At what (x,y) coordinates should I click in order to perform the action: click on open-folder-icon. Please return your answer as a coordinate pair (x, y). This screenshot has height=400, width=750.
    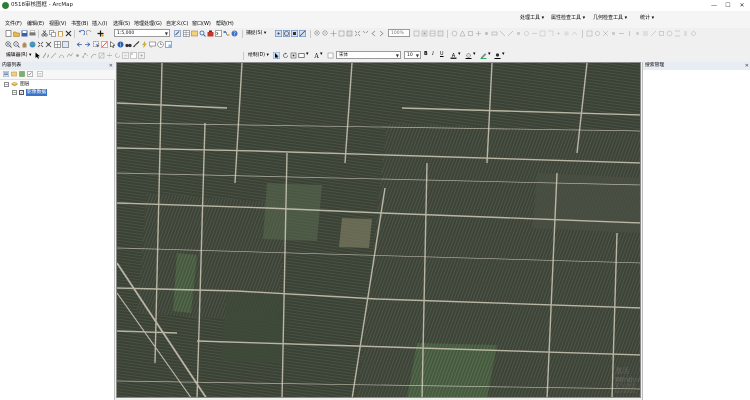
    Looking at the image, I should click on (16, 33).